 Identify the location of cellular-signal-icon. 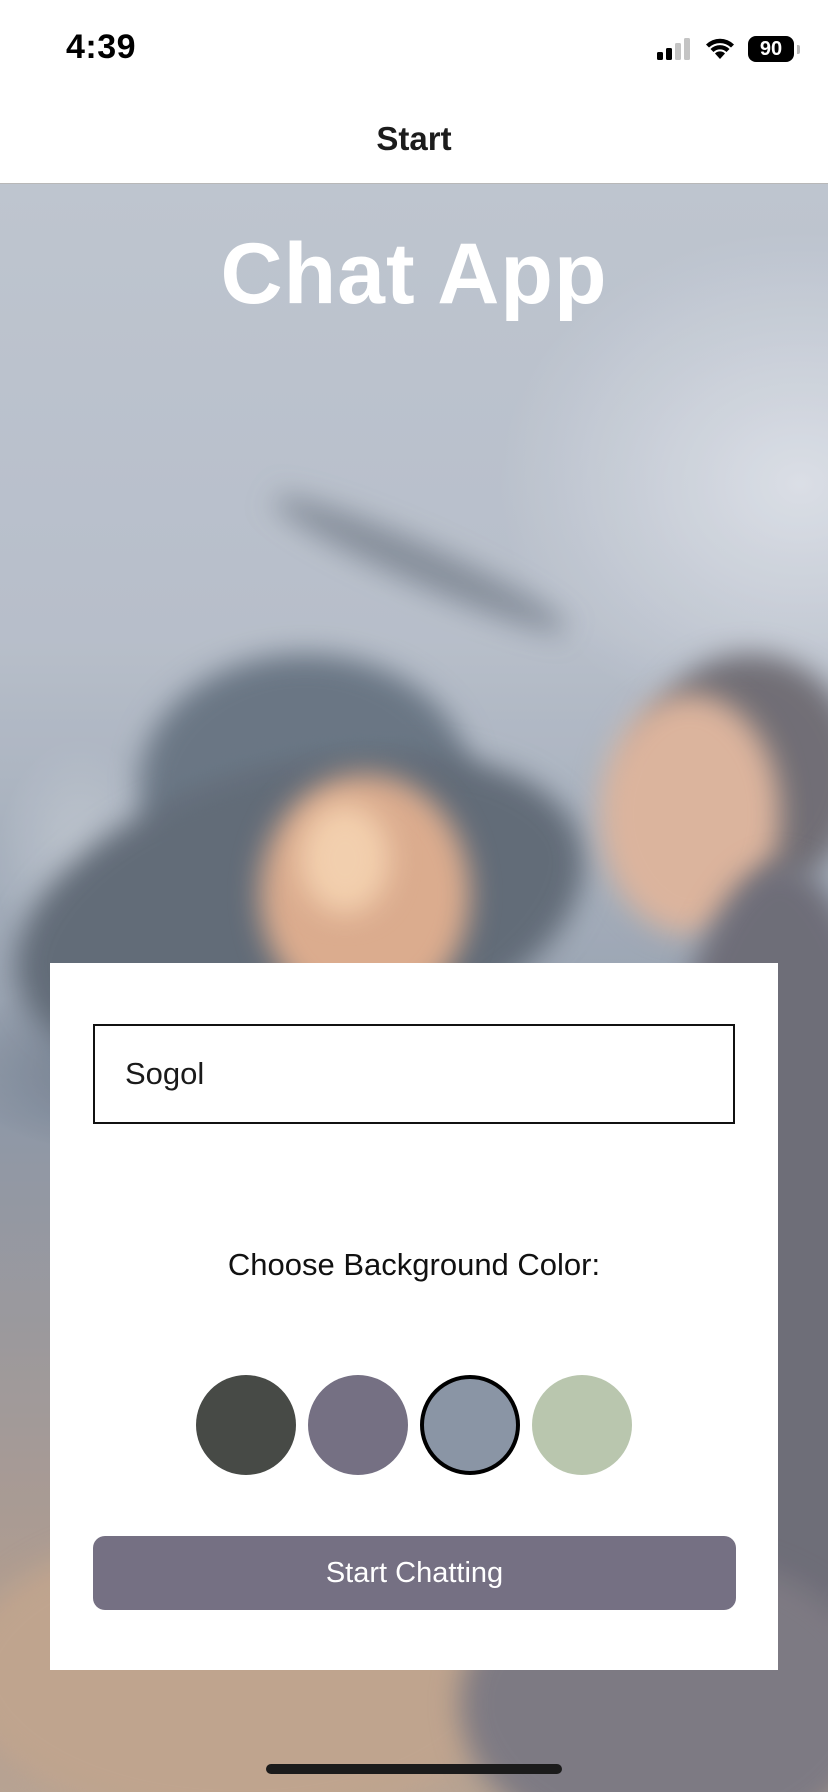
(673, 49).